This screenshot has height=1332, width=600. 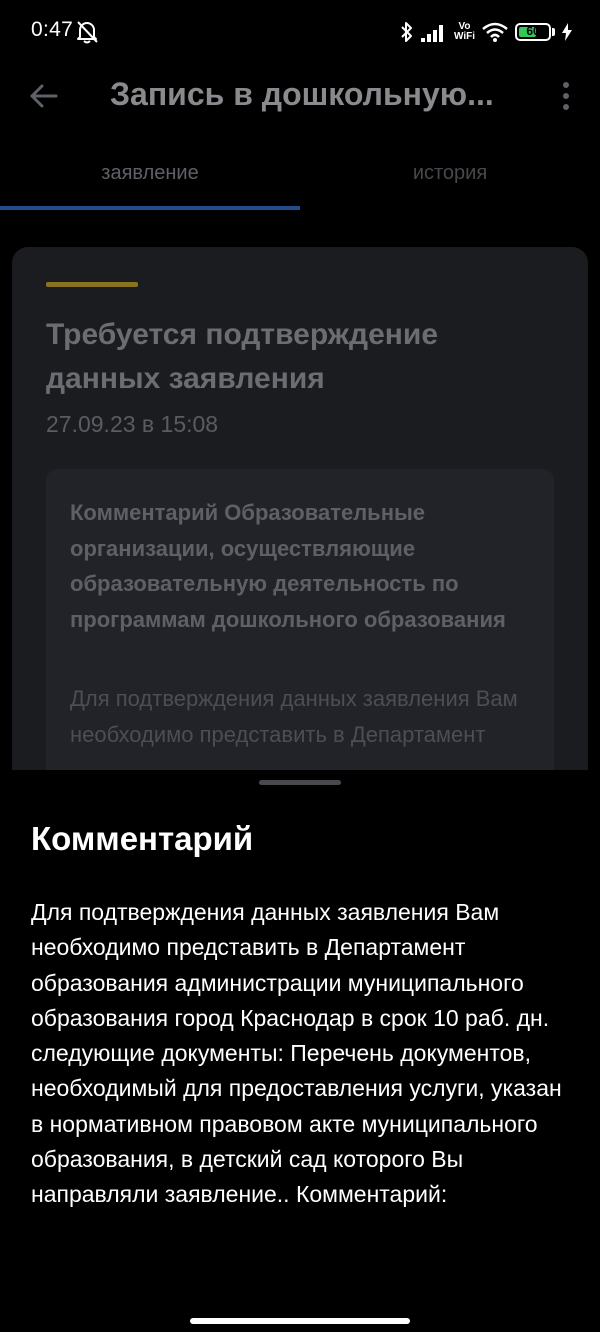 What do you see at coordinates (464, 36) in the screenshot?
I see `vowifi-bottom: WiFi` at bounding box center [464, 36].